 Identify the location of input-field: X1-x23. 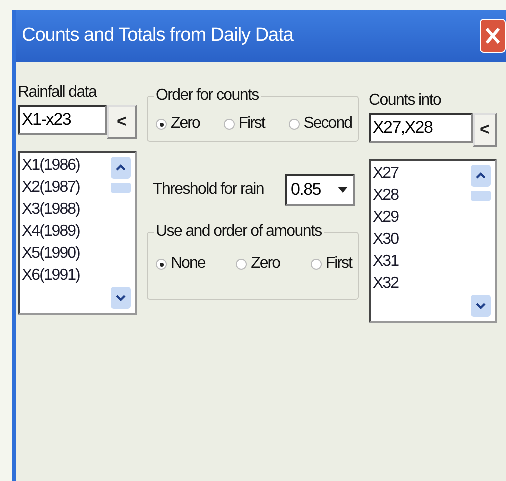
(62, 120).